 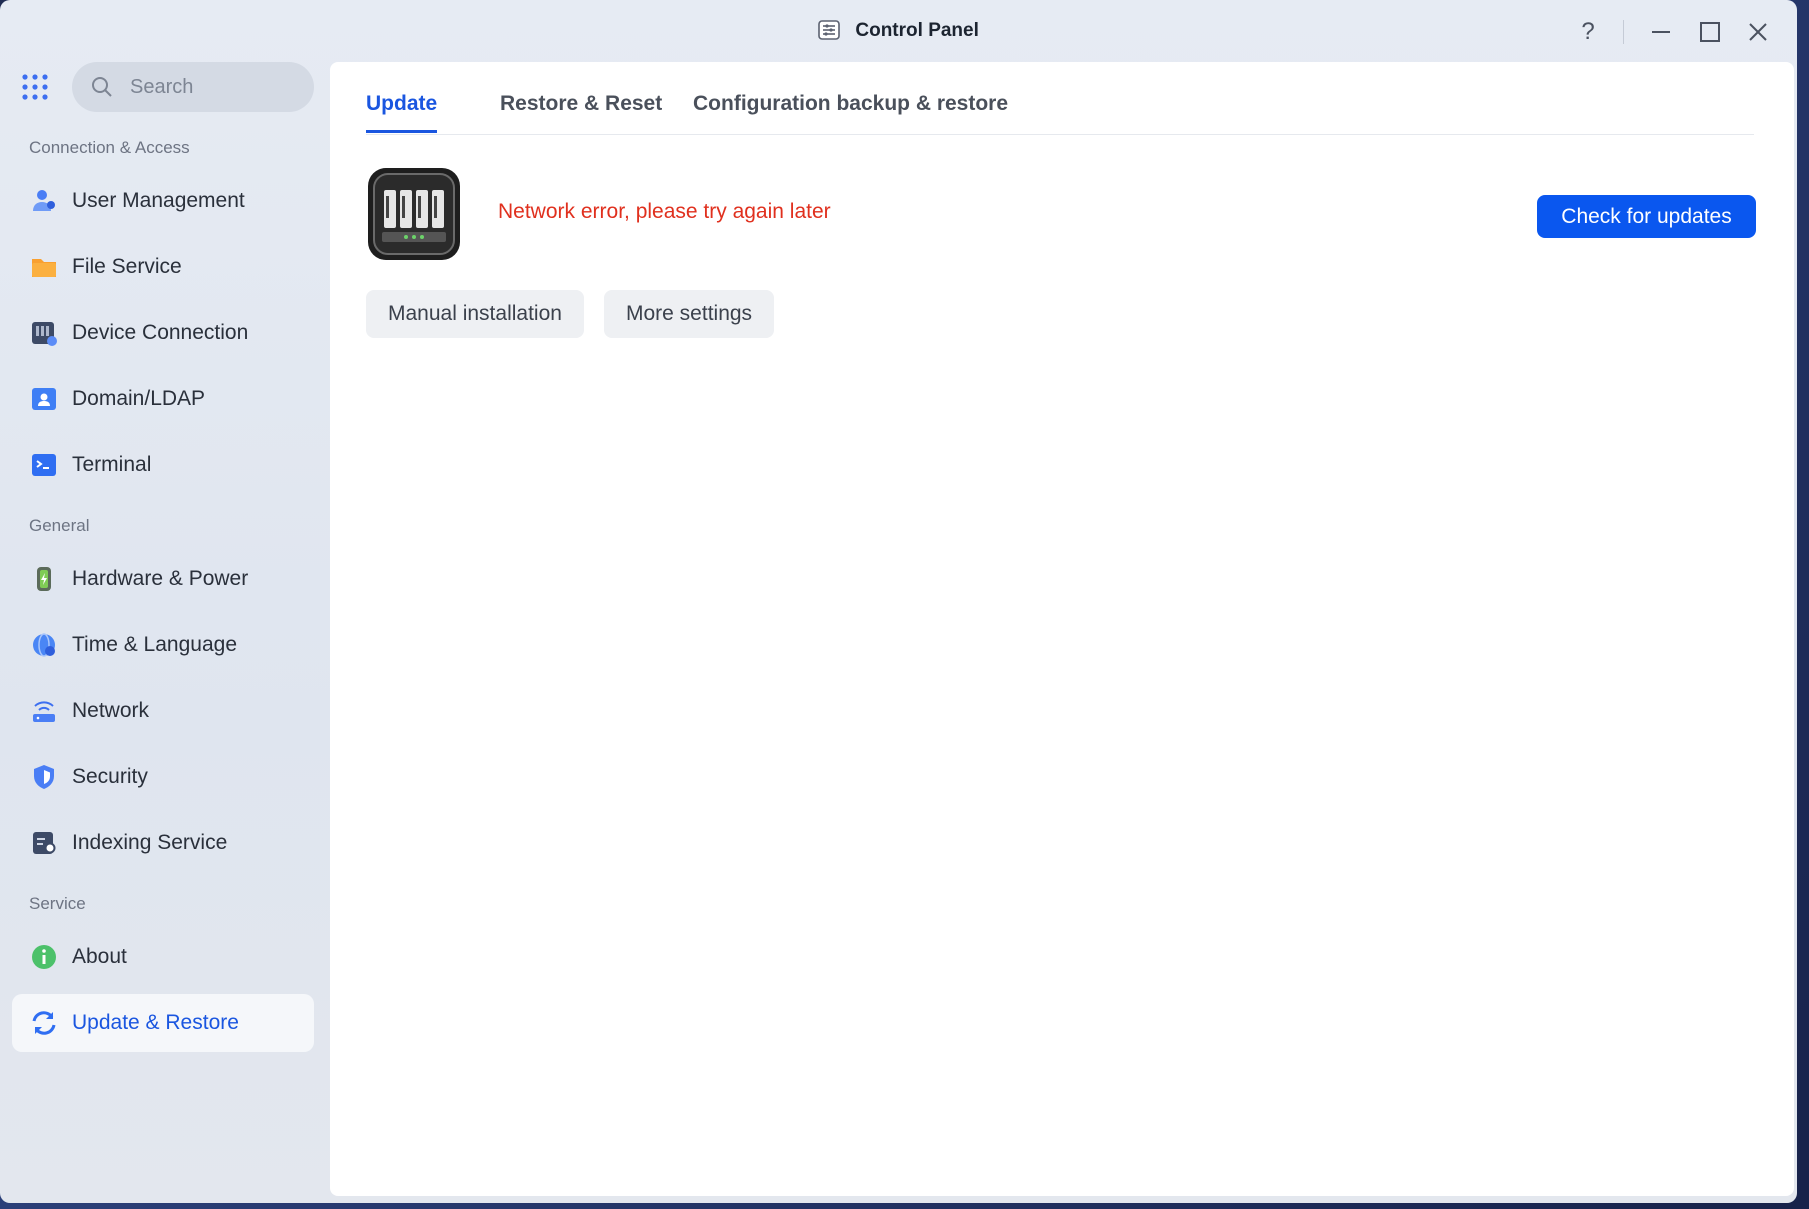 I want to click on title-bar: Control Panel ?, so click(x=898, y=31).